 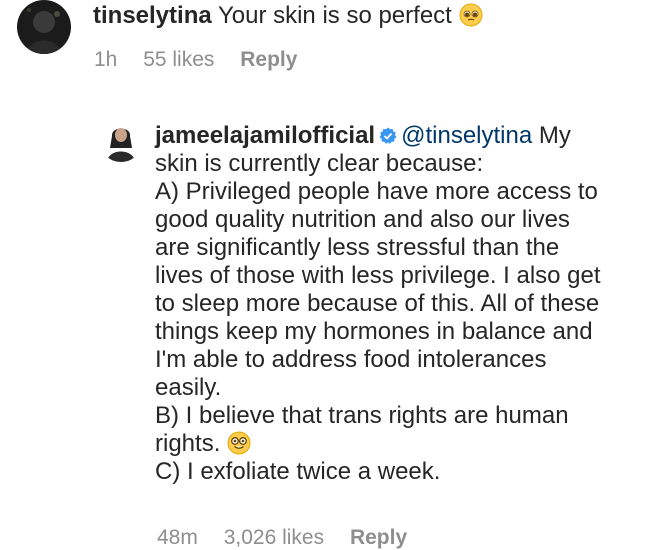 I want to click on comment-body: tinselytina Your skin is so perfect, so click(x=288, y=16).